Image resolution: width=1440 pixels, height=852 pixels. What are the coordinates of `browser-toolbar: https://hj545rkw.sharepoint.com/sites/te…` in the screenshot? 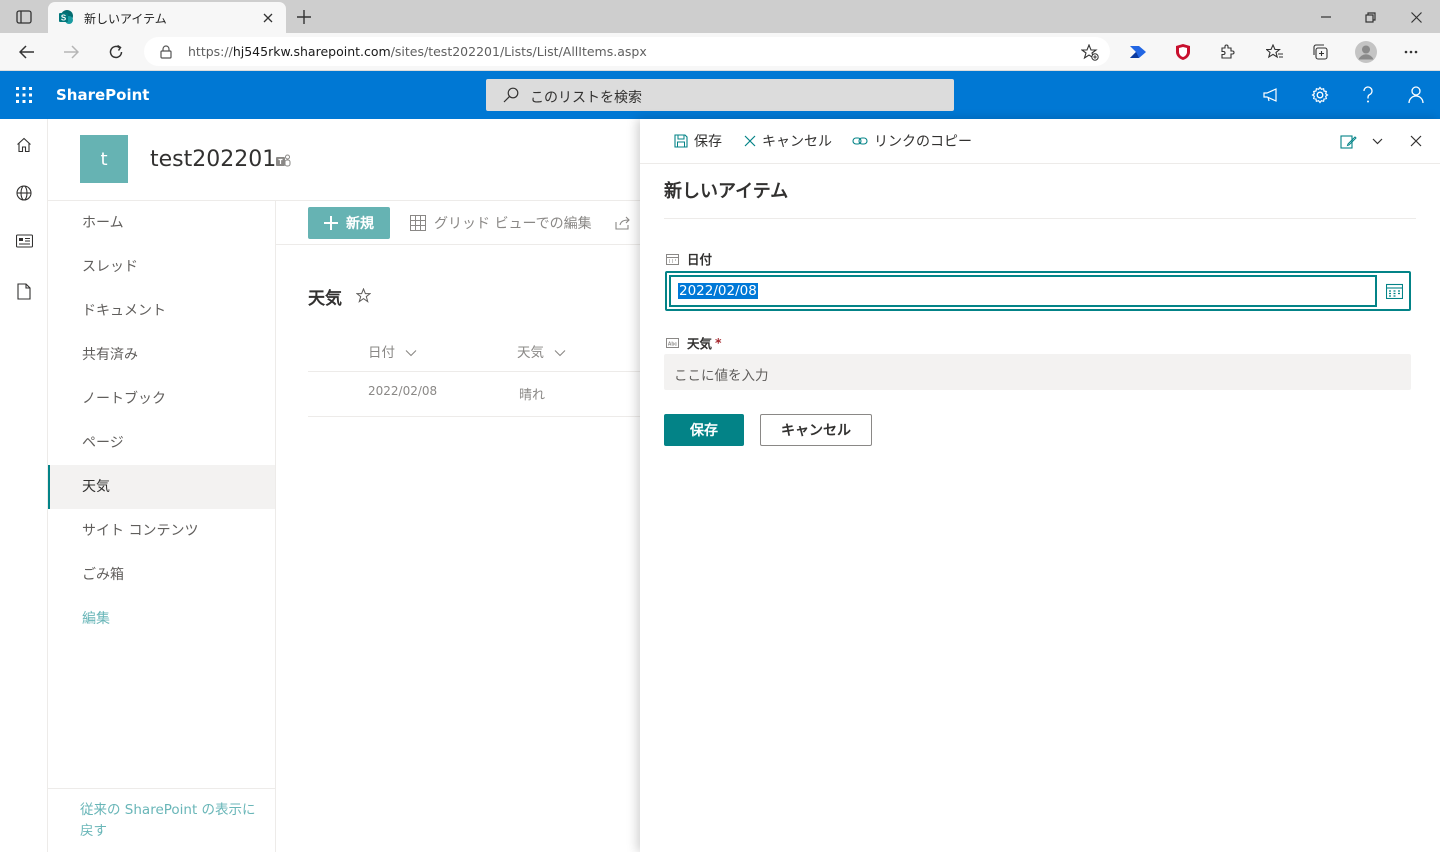 It's located at (720, 52).